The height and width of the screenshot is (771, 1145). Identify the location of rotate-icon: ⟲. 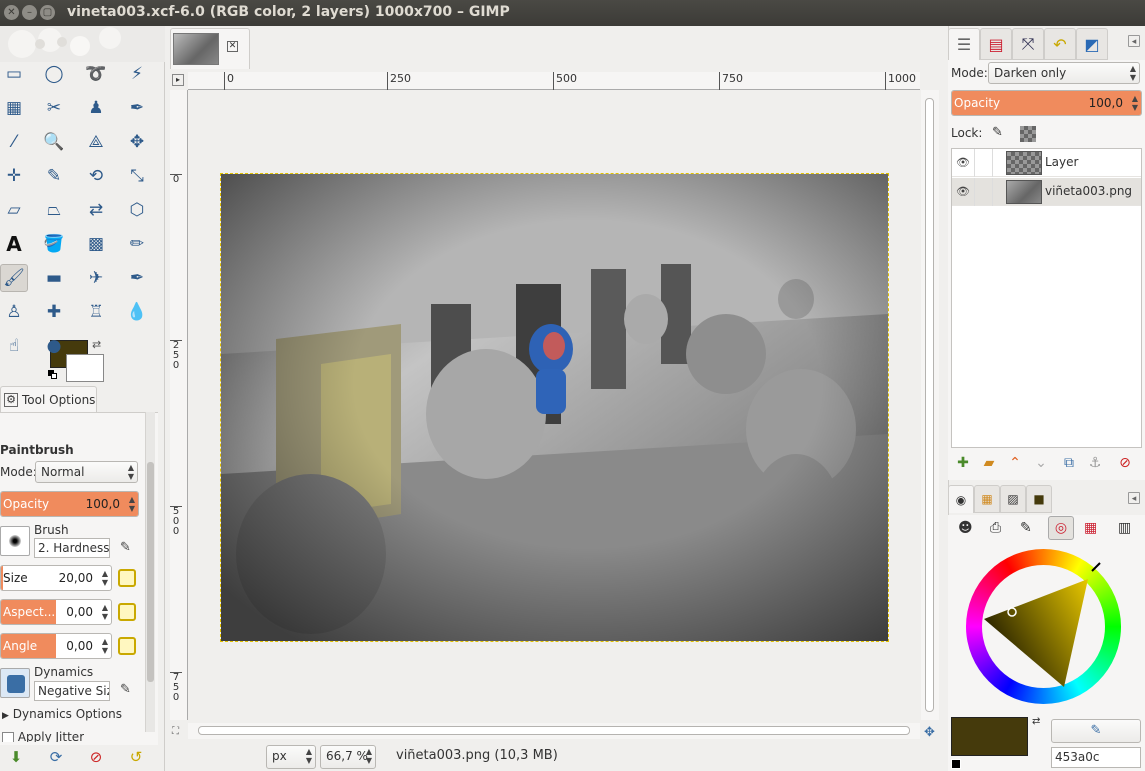
(96, 176).